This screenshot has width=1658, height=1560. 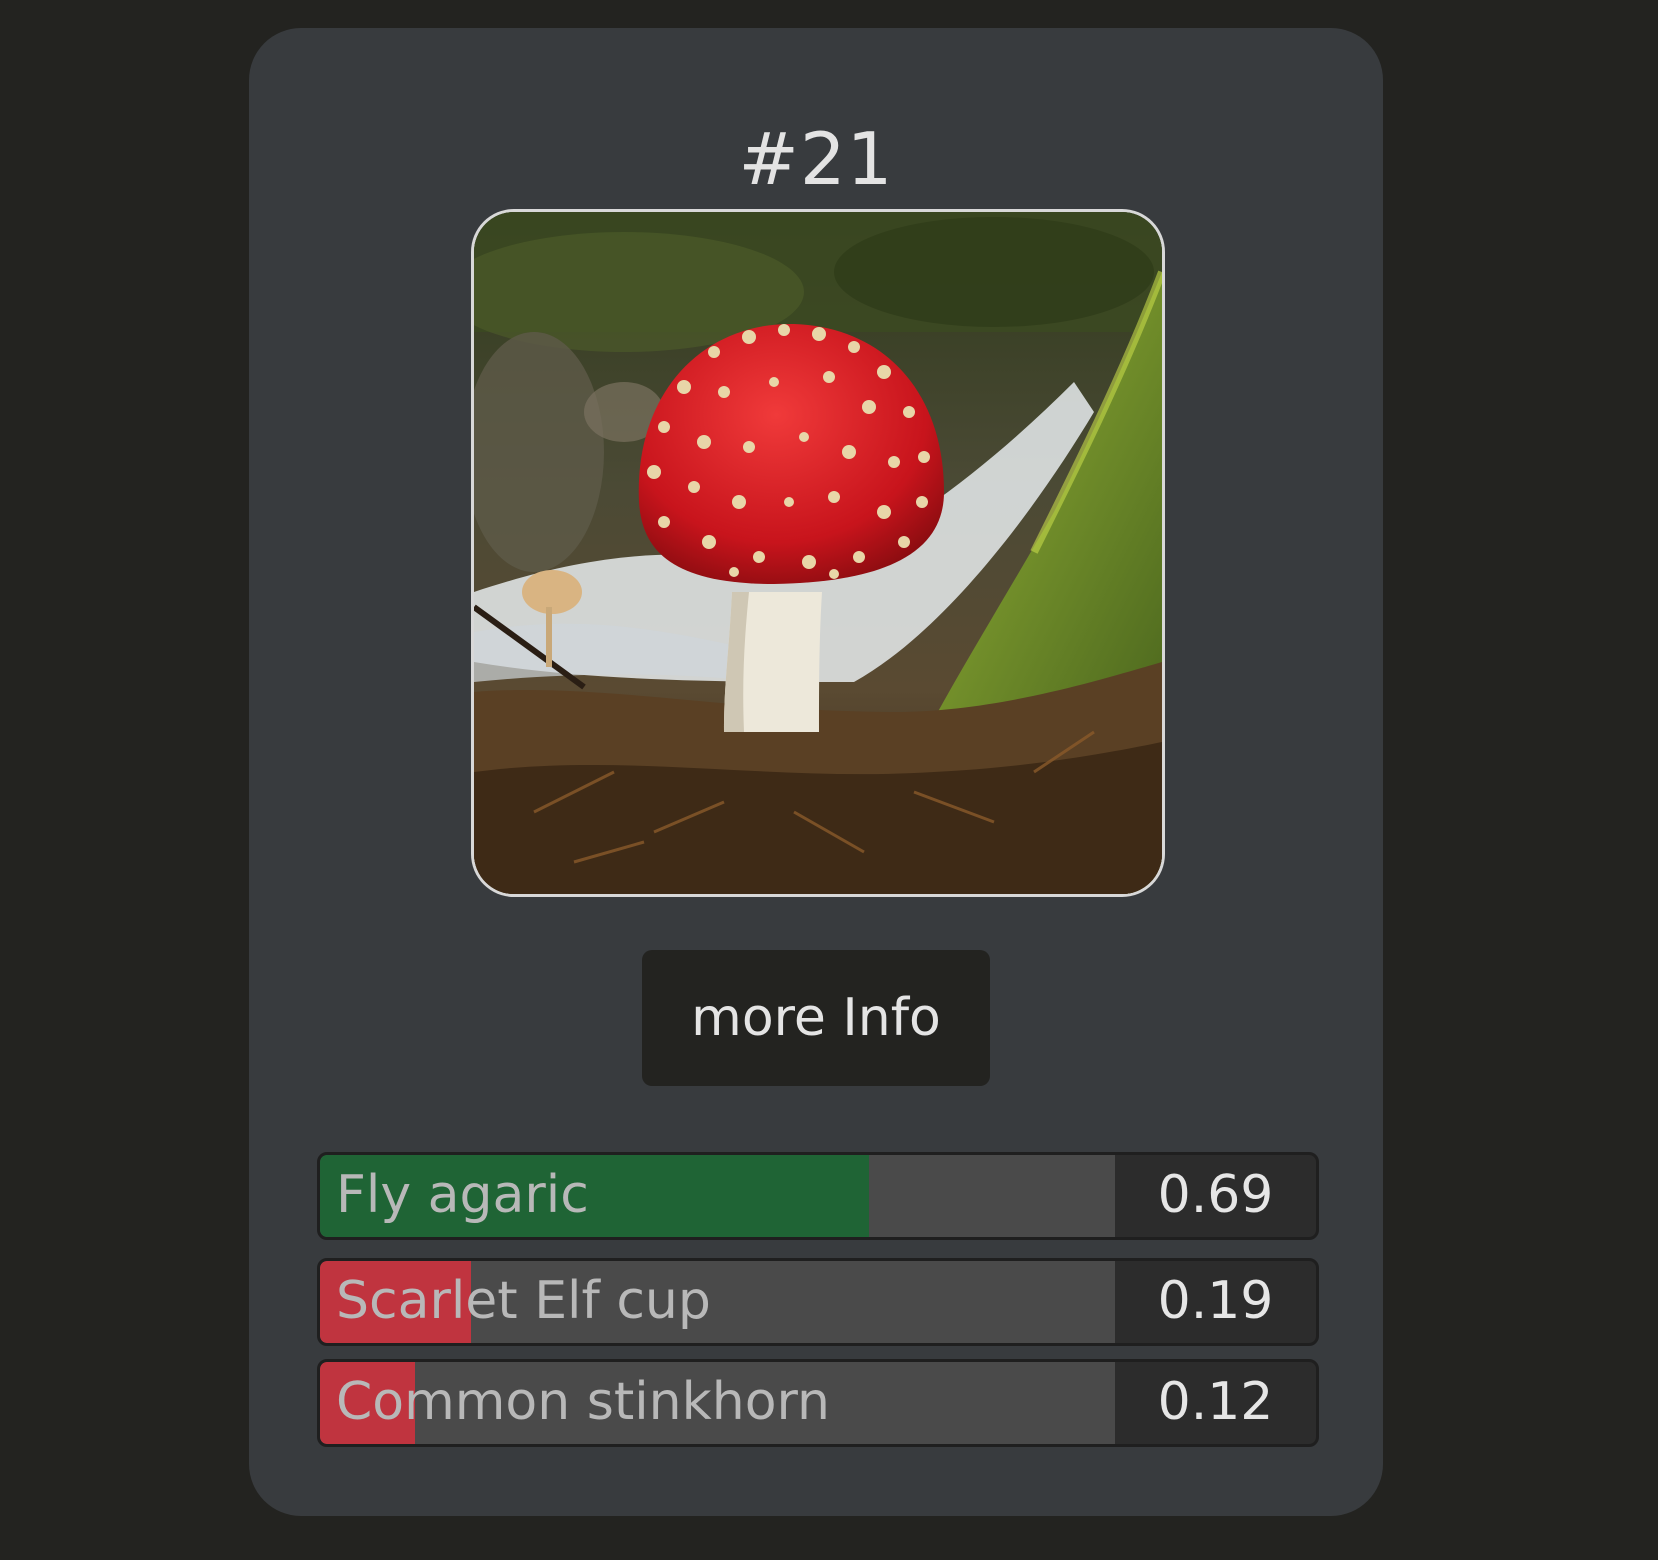 I want to click on prediction-score: 0.69, so click(x=1215, y=1196).